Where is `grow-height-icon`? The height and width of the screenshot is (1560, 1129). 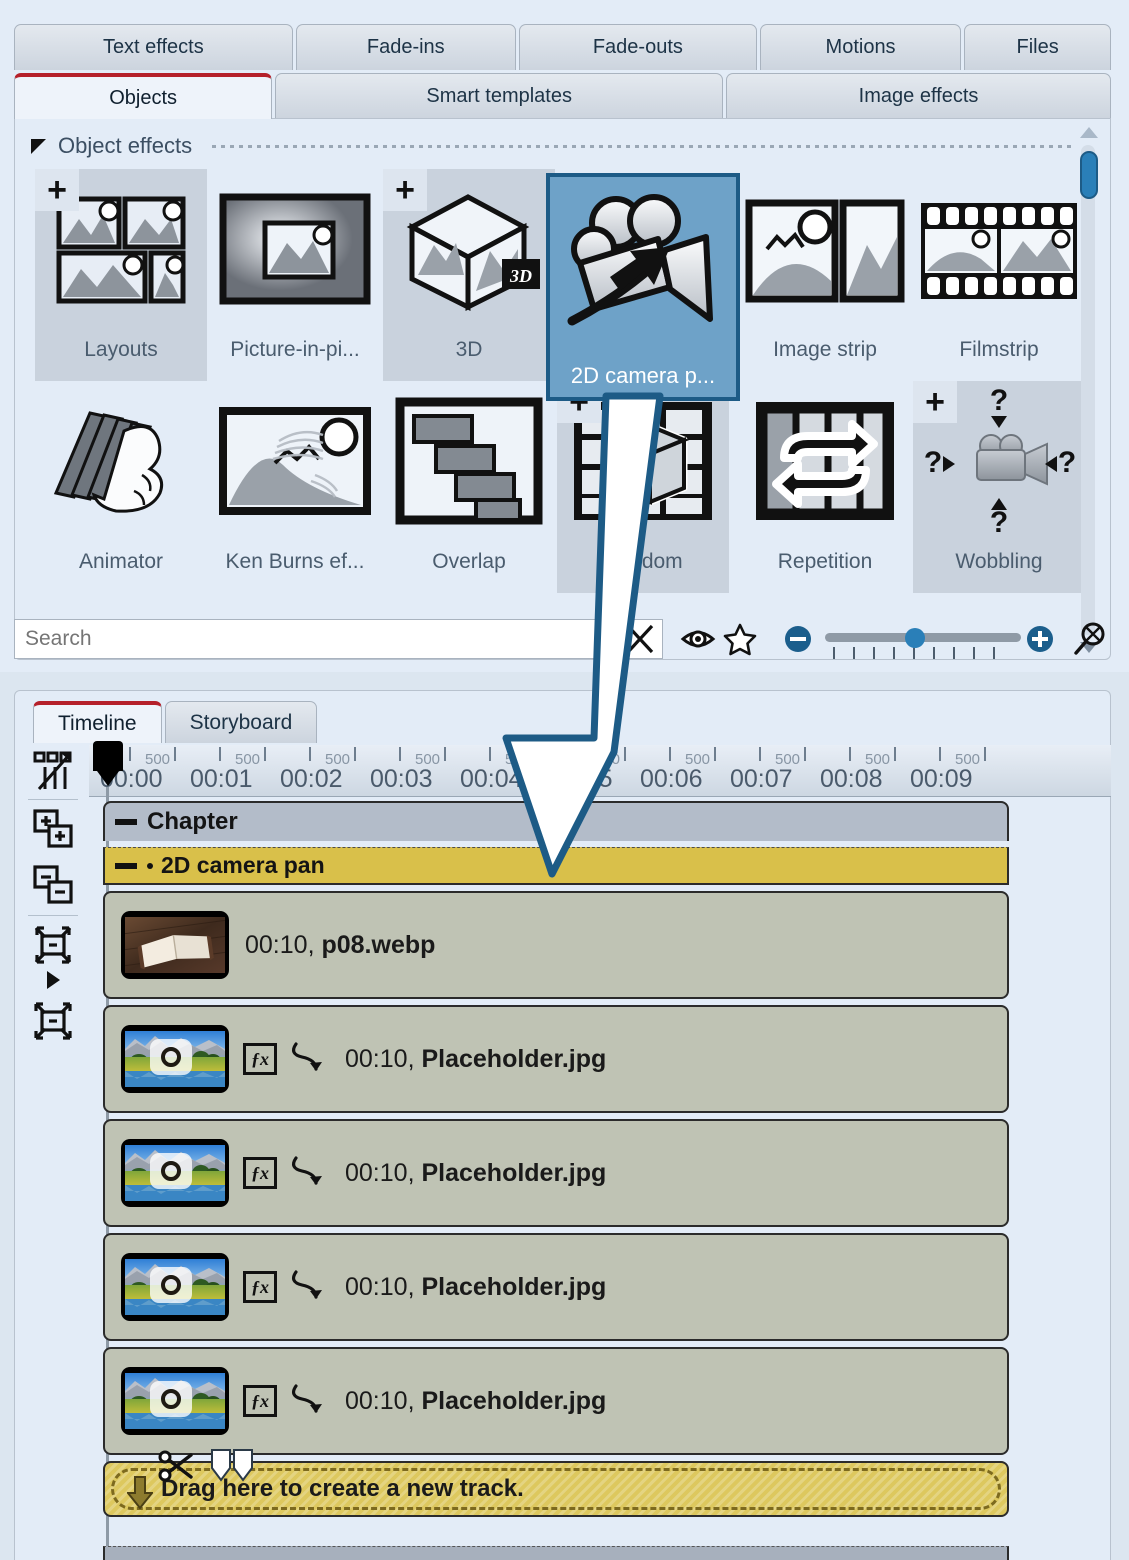 grow-height-icon is located at coordinates (53, 1021).